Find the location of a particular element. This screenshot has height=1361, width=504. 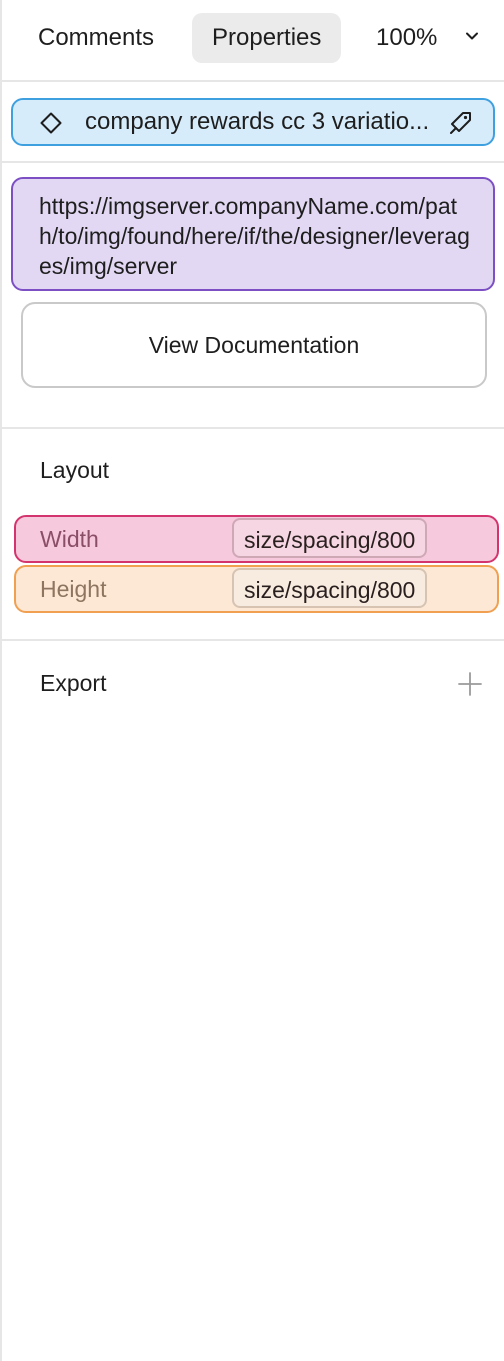

width-property-row: Width size/spacing/800 is located at coordinates (256, 539).